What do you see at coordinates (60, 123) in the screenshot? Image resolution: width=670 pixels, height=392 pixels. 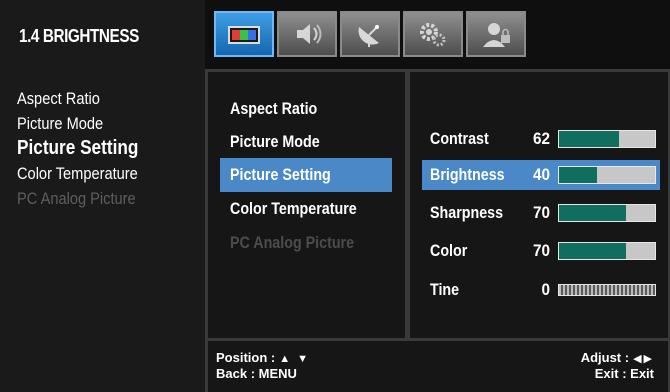 I see `help-item-picture-mode: Picture Mode` at bounding box center [60, 123].